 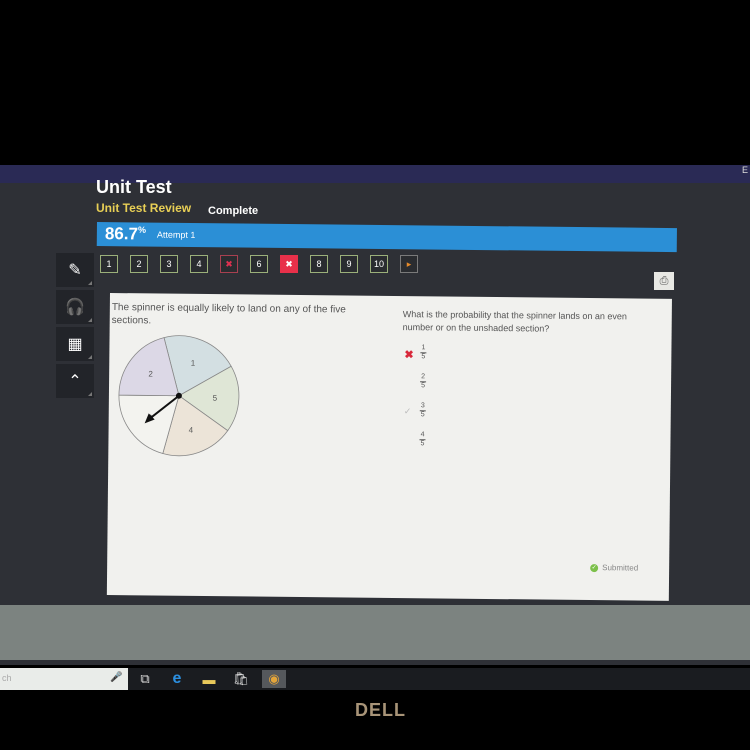 I want to click on pencil-icon: ✎, so click(x=75, y=270).